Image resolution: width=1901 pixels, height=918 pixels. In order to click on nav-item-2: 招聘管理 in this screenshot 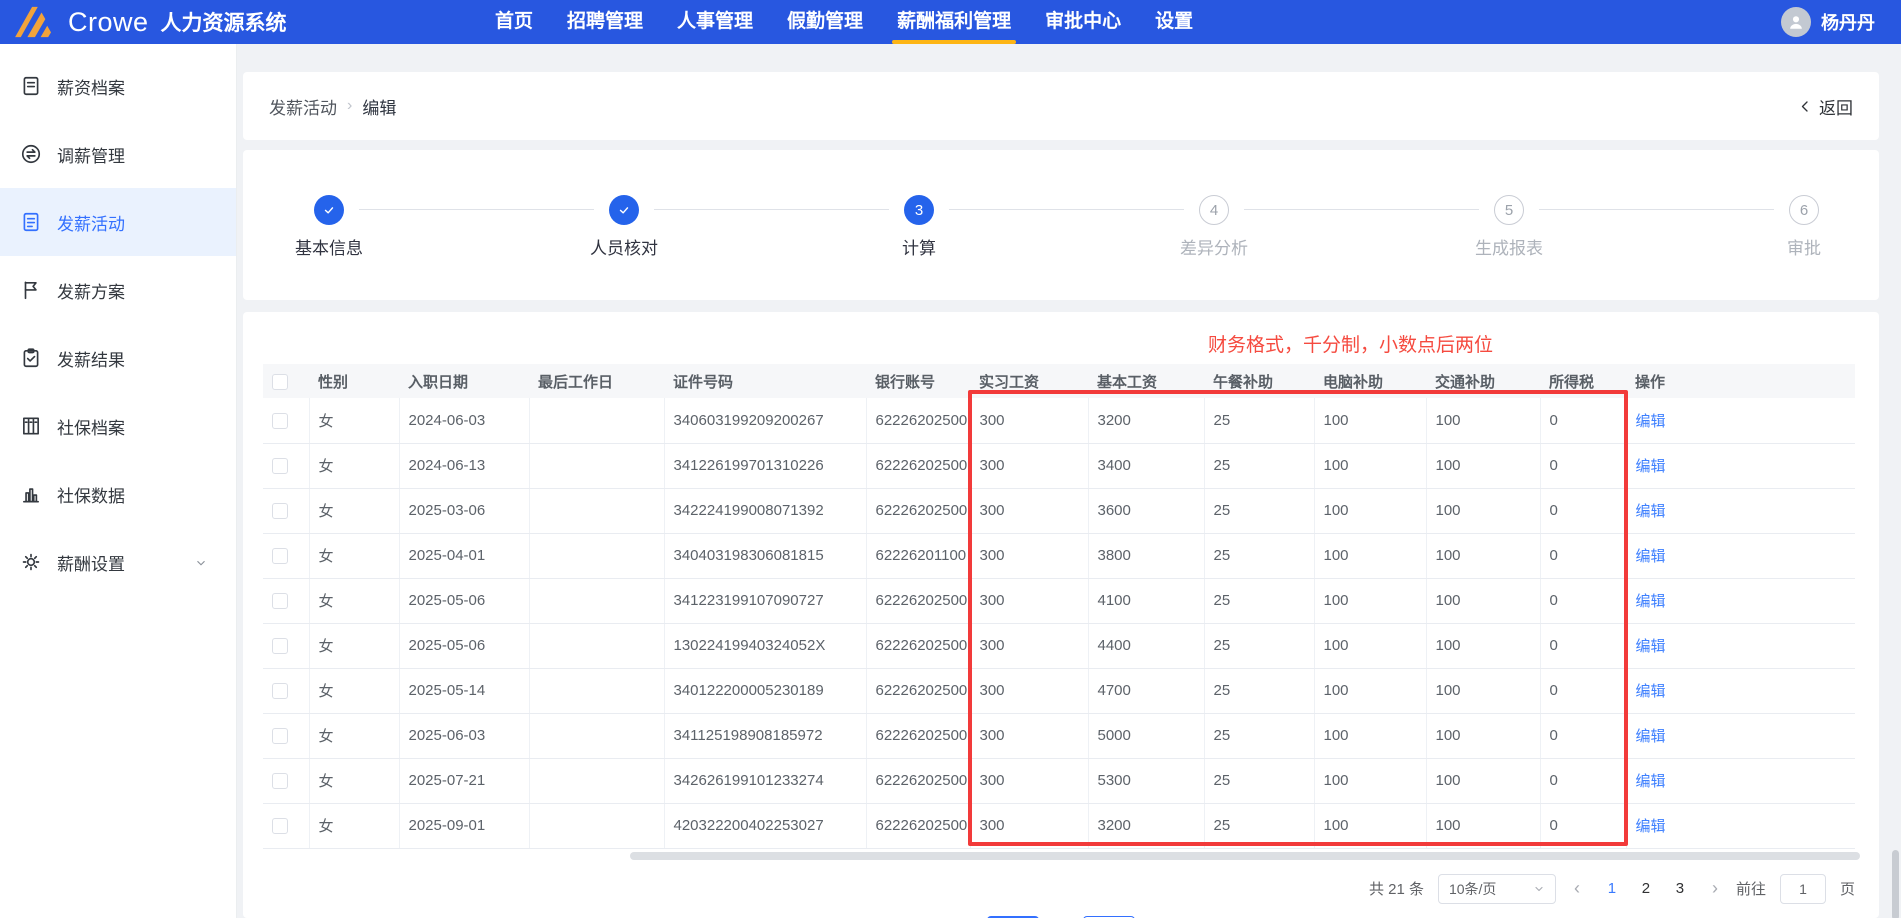, I will do `click(605, 22)`.